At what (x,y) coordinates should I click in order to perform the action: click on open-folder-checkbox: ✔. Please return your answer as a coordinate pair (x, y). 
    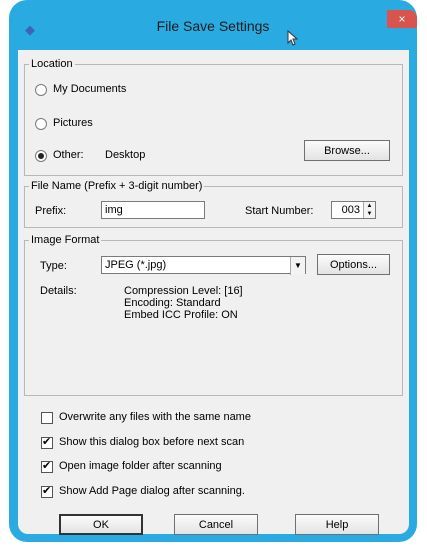
    Looking at the image, I should click on (47, 466).